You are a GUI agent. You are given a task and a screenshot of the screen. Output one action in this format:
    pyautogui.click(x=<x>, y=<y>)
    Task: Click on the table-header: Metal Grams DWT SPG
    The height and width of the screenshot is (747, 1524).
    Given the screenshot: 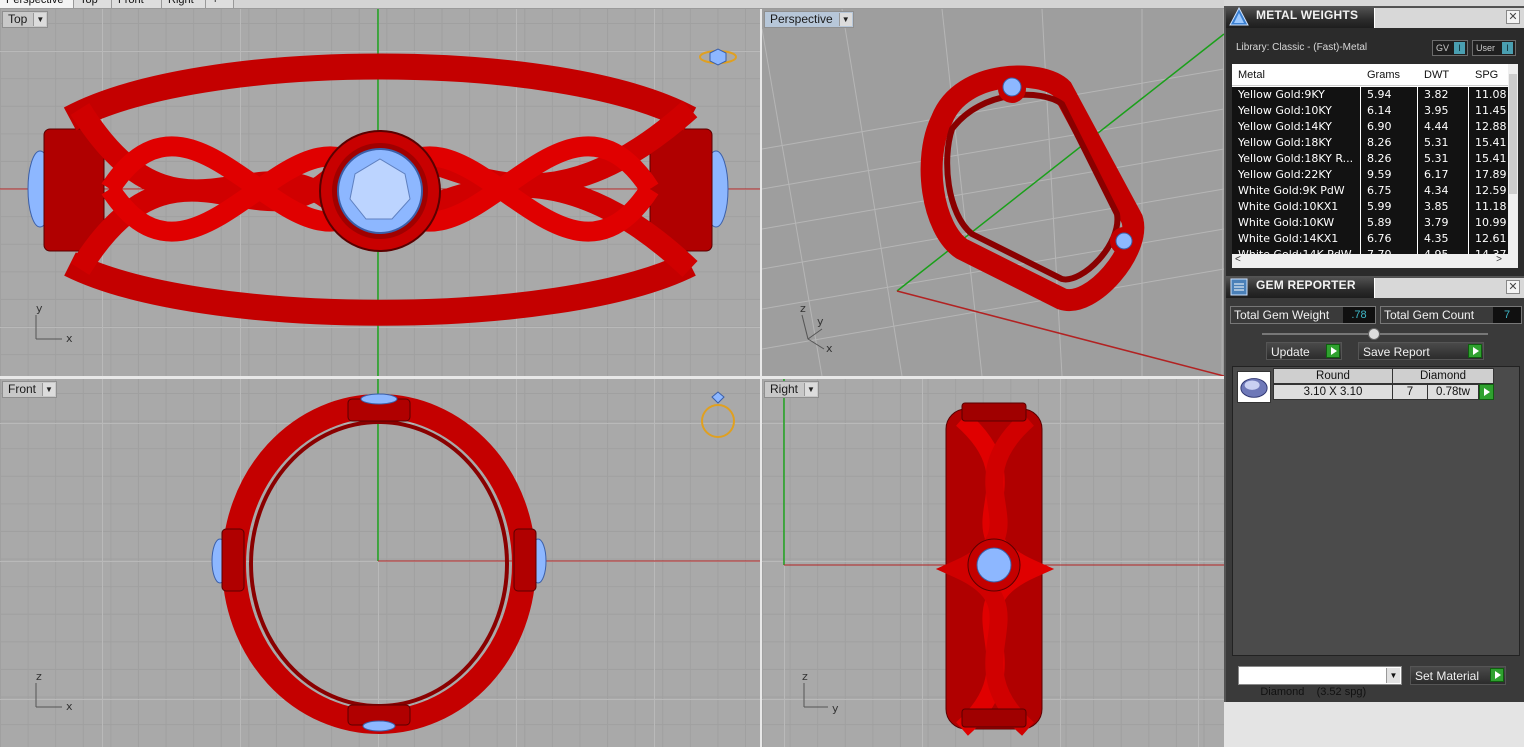 What is the action you would take?
    pyautogui.click(x=1375, y=75)
    